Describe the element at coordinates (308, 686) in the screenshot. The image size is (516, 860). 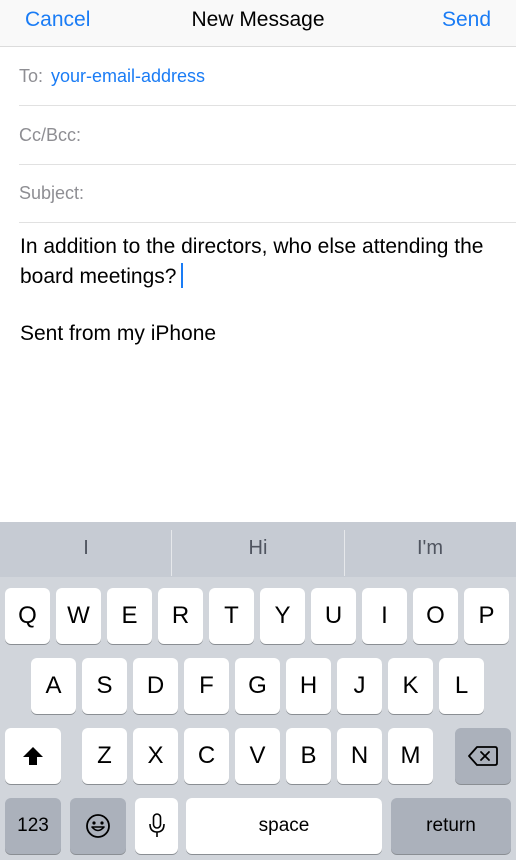
I see `key-h: H` at that location.